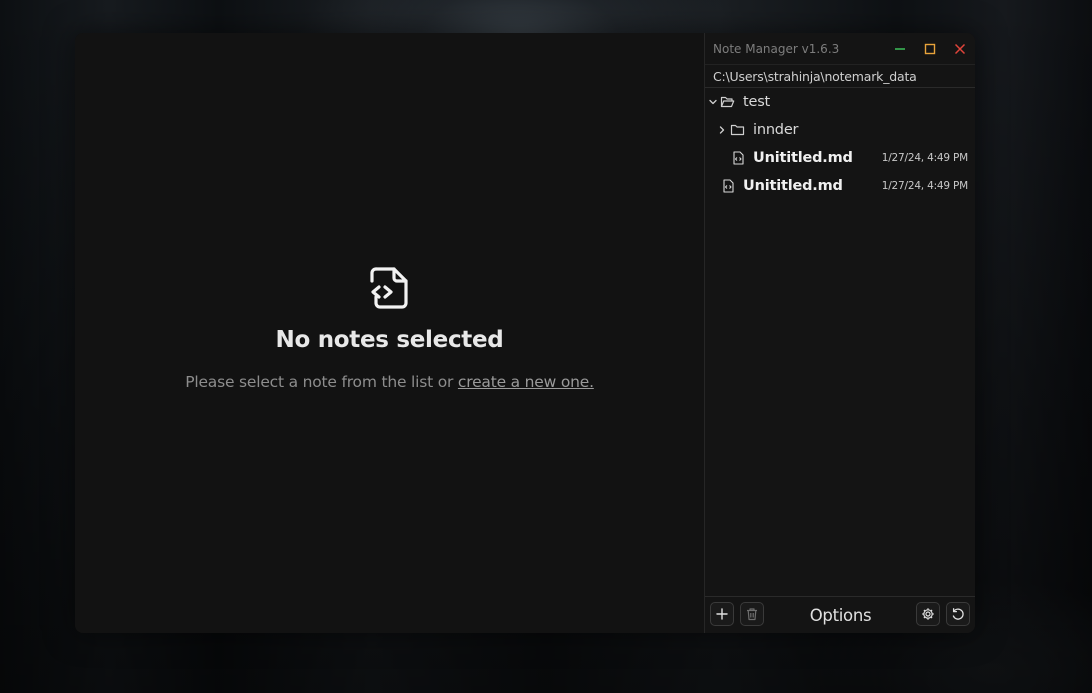  I want to click on folder-name: test, so click(757, 102).